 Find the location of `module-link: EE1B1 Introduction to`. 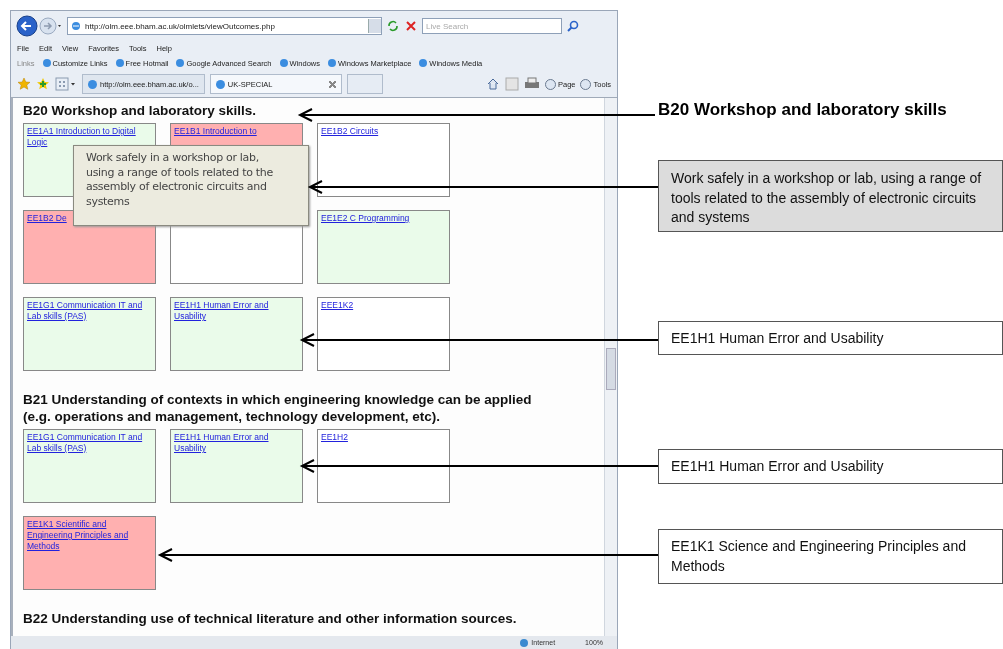

module-link: EE1B1 Introduction to is located at coordinates (236, 131).